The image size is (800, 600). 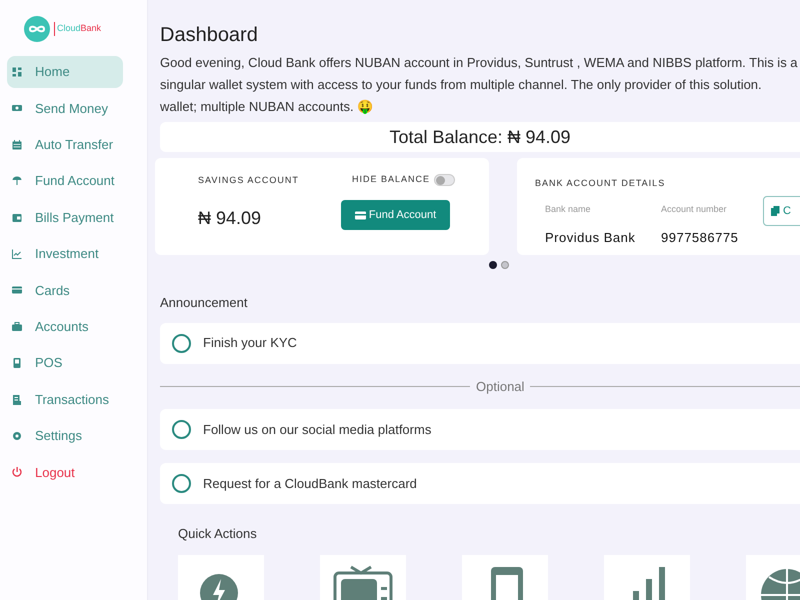 I want to click on grid-icon, so click(x=17, y=72).